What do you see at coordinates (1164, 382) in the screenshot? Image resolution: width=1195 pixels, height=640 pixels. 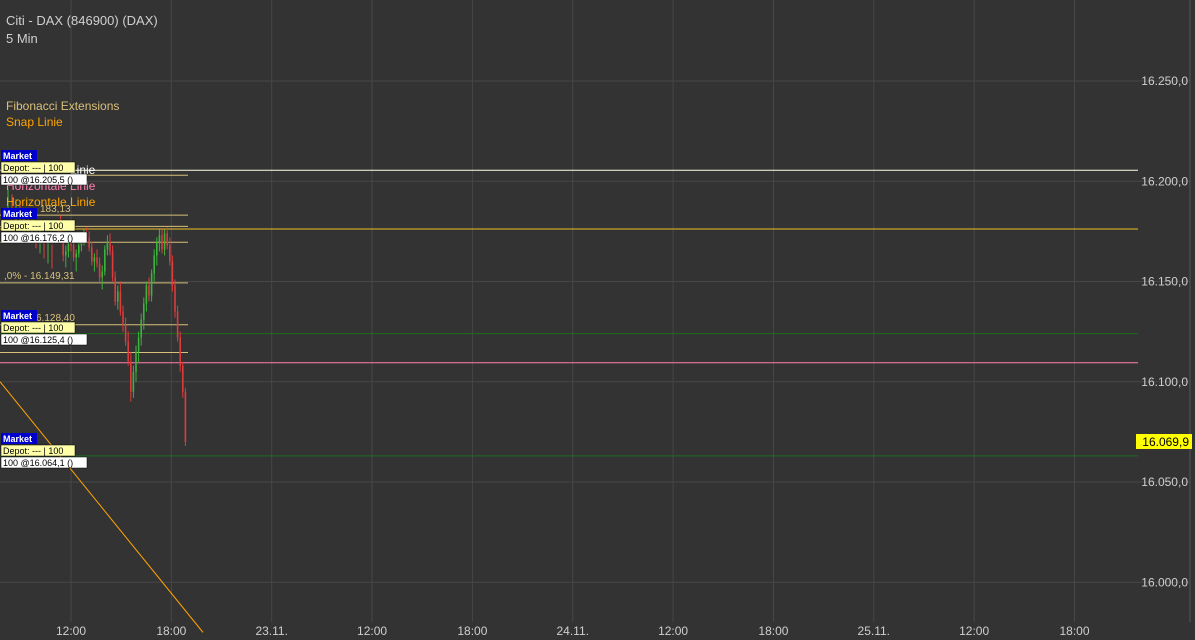 I see `y-tick-label: 16.100,0` at bounding box center [1164, 382].